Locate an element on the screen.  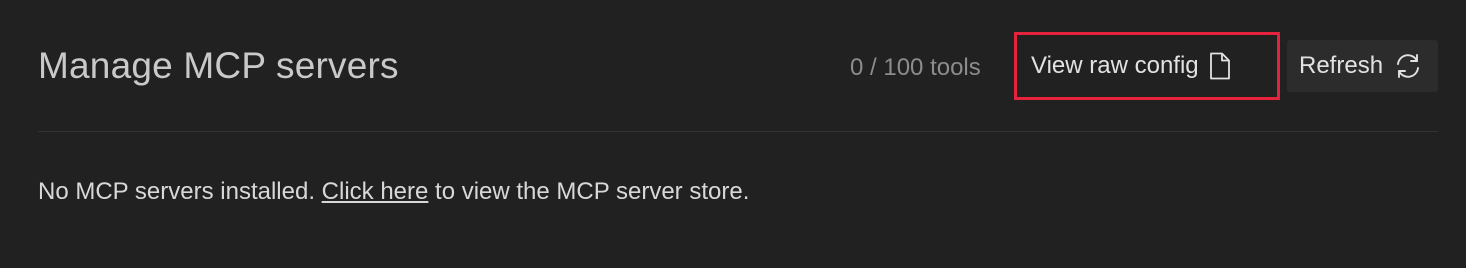
server-store-link: Click here is located at coordinates (375, 191).